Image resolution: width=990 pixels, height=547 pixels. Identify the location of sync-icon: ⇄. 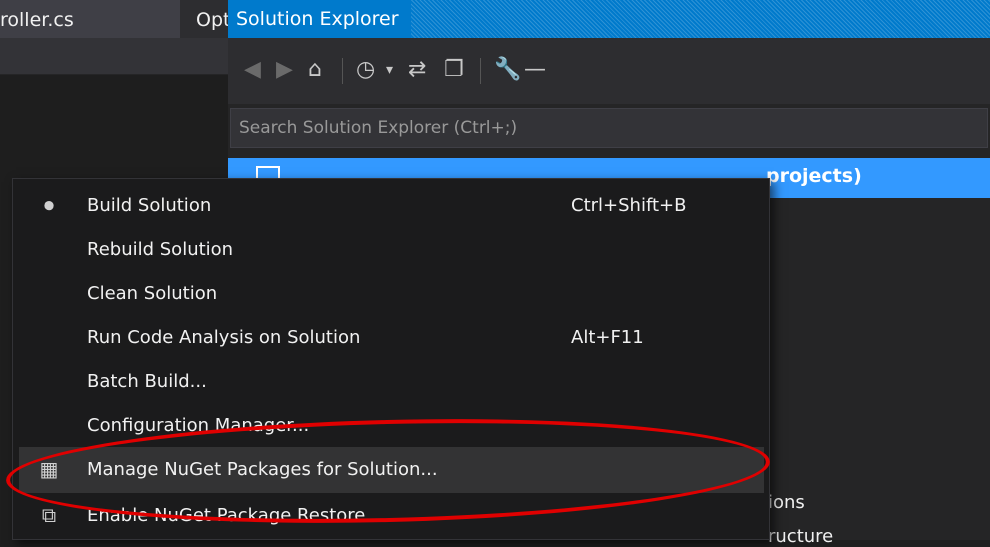
(417, 70).